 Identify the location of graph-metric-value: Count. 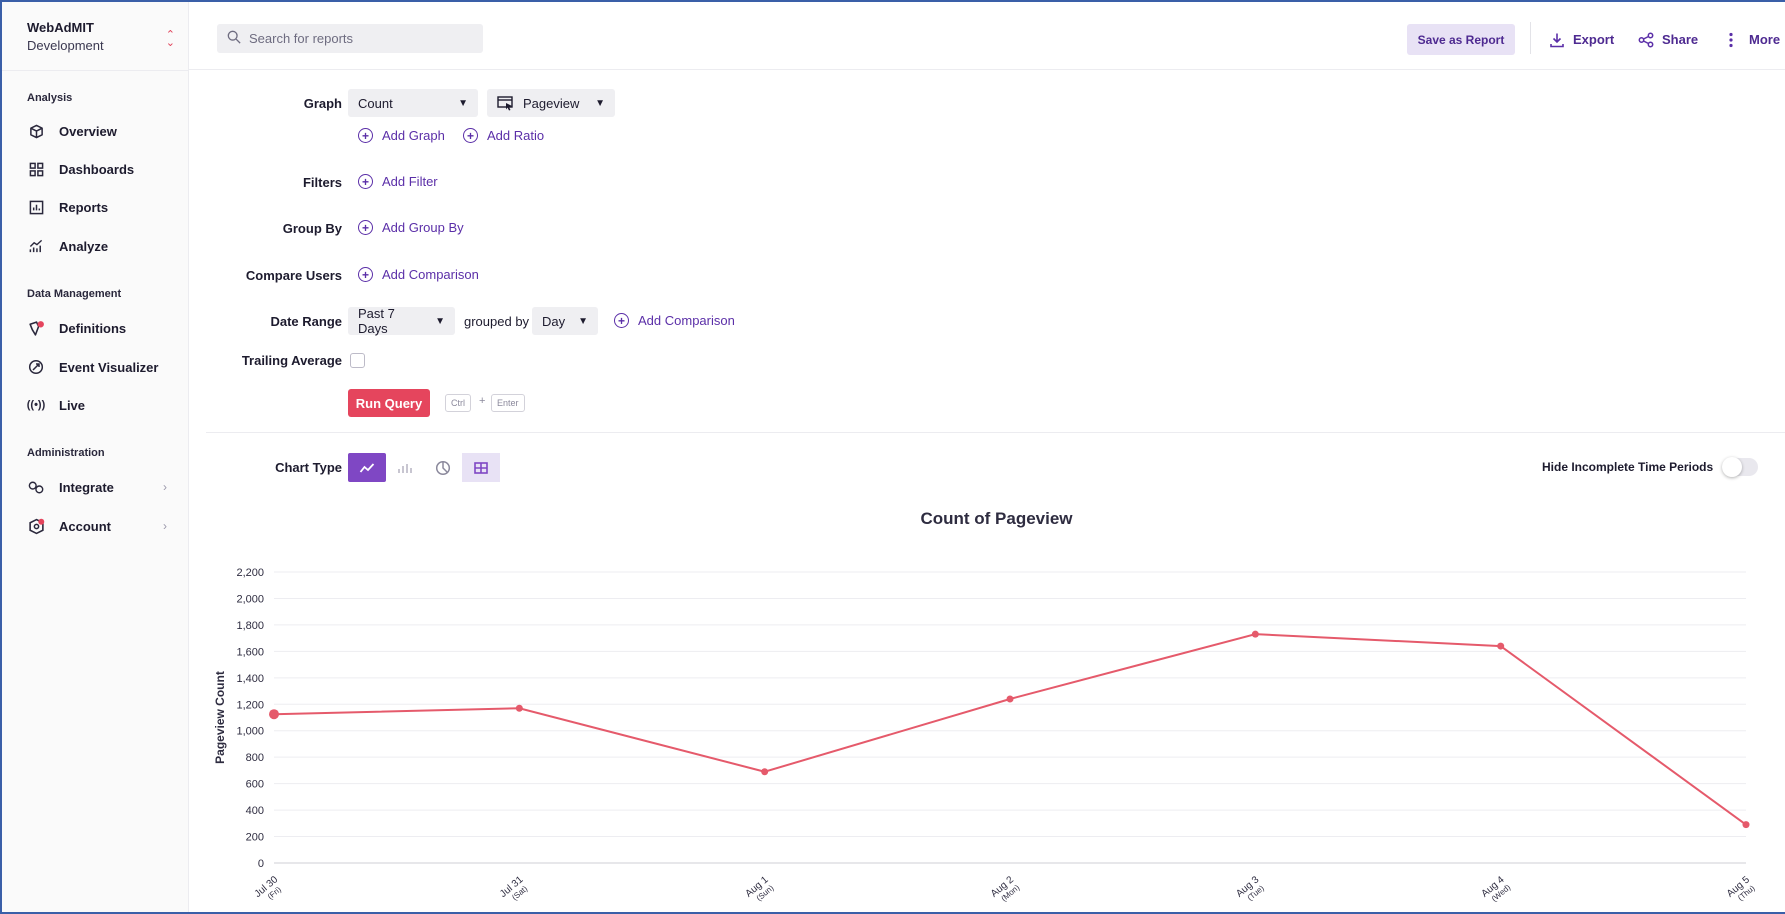
(375, 103).